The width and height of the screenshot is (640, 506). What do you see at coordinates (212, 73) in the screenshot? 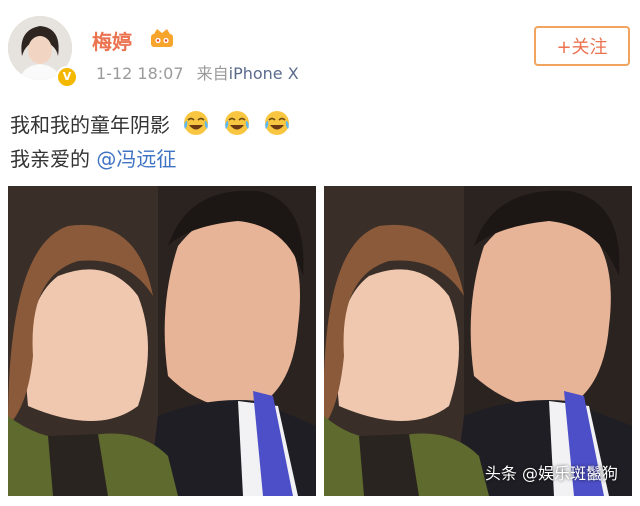
I see `source-prefix: 来自` at bounding box center [212, 73].